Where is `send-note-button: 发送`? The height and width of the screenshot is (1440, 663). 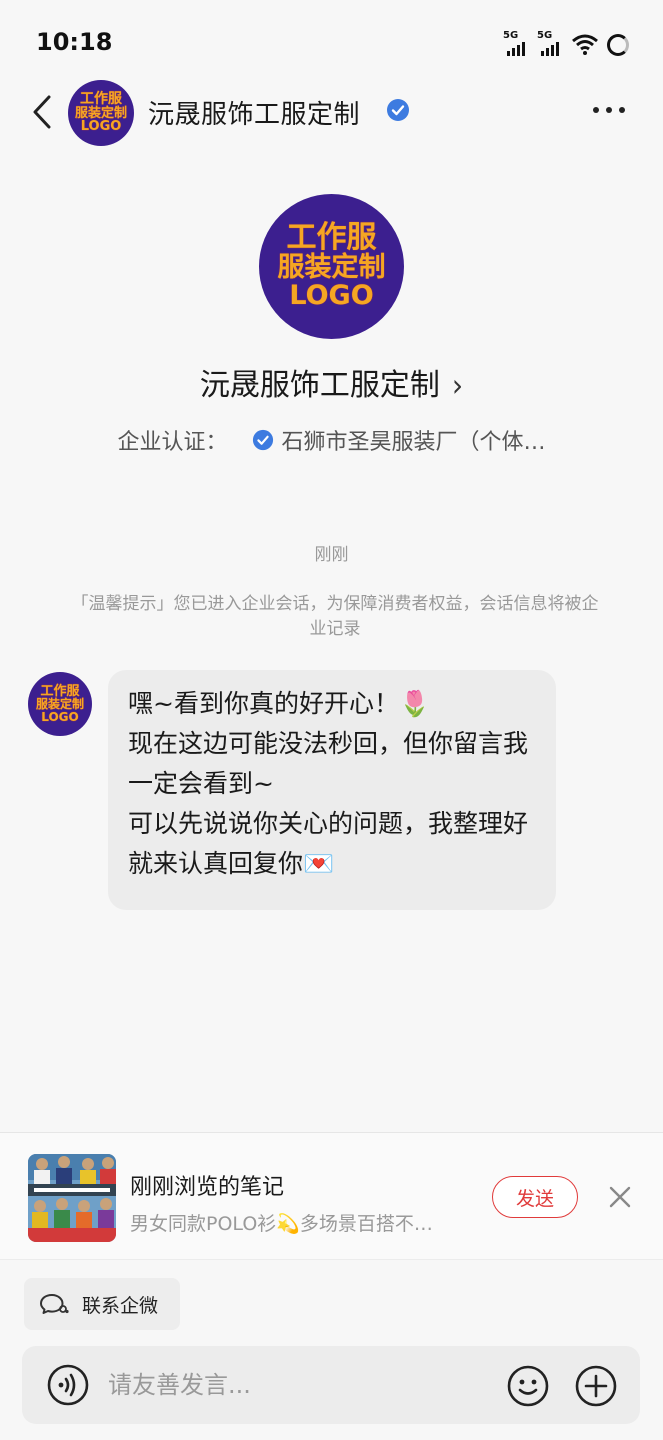
send-note-button: 发送 is located at coordinates (535, 1197).